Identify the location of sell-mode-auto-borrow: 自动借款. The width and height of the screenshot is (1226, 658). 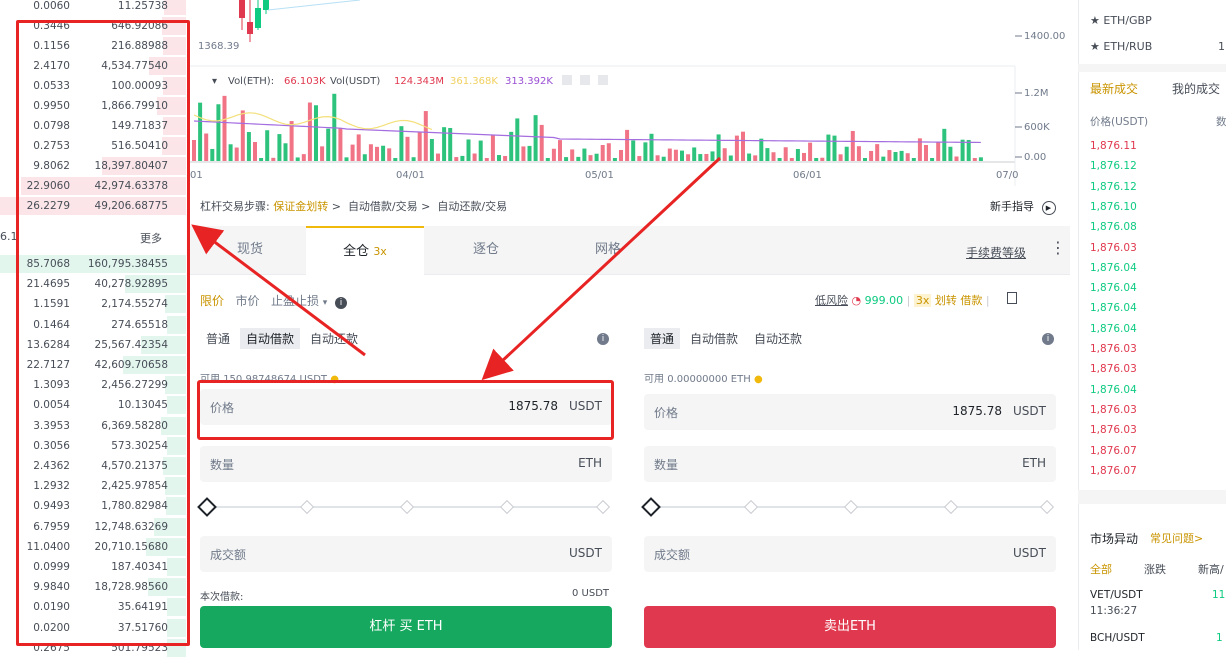
(714, 338).